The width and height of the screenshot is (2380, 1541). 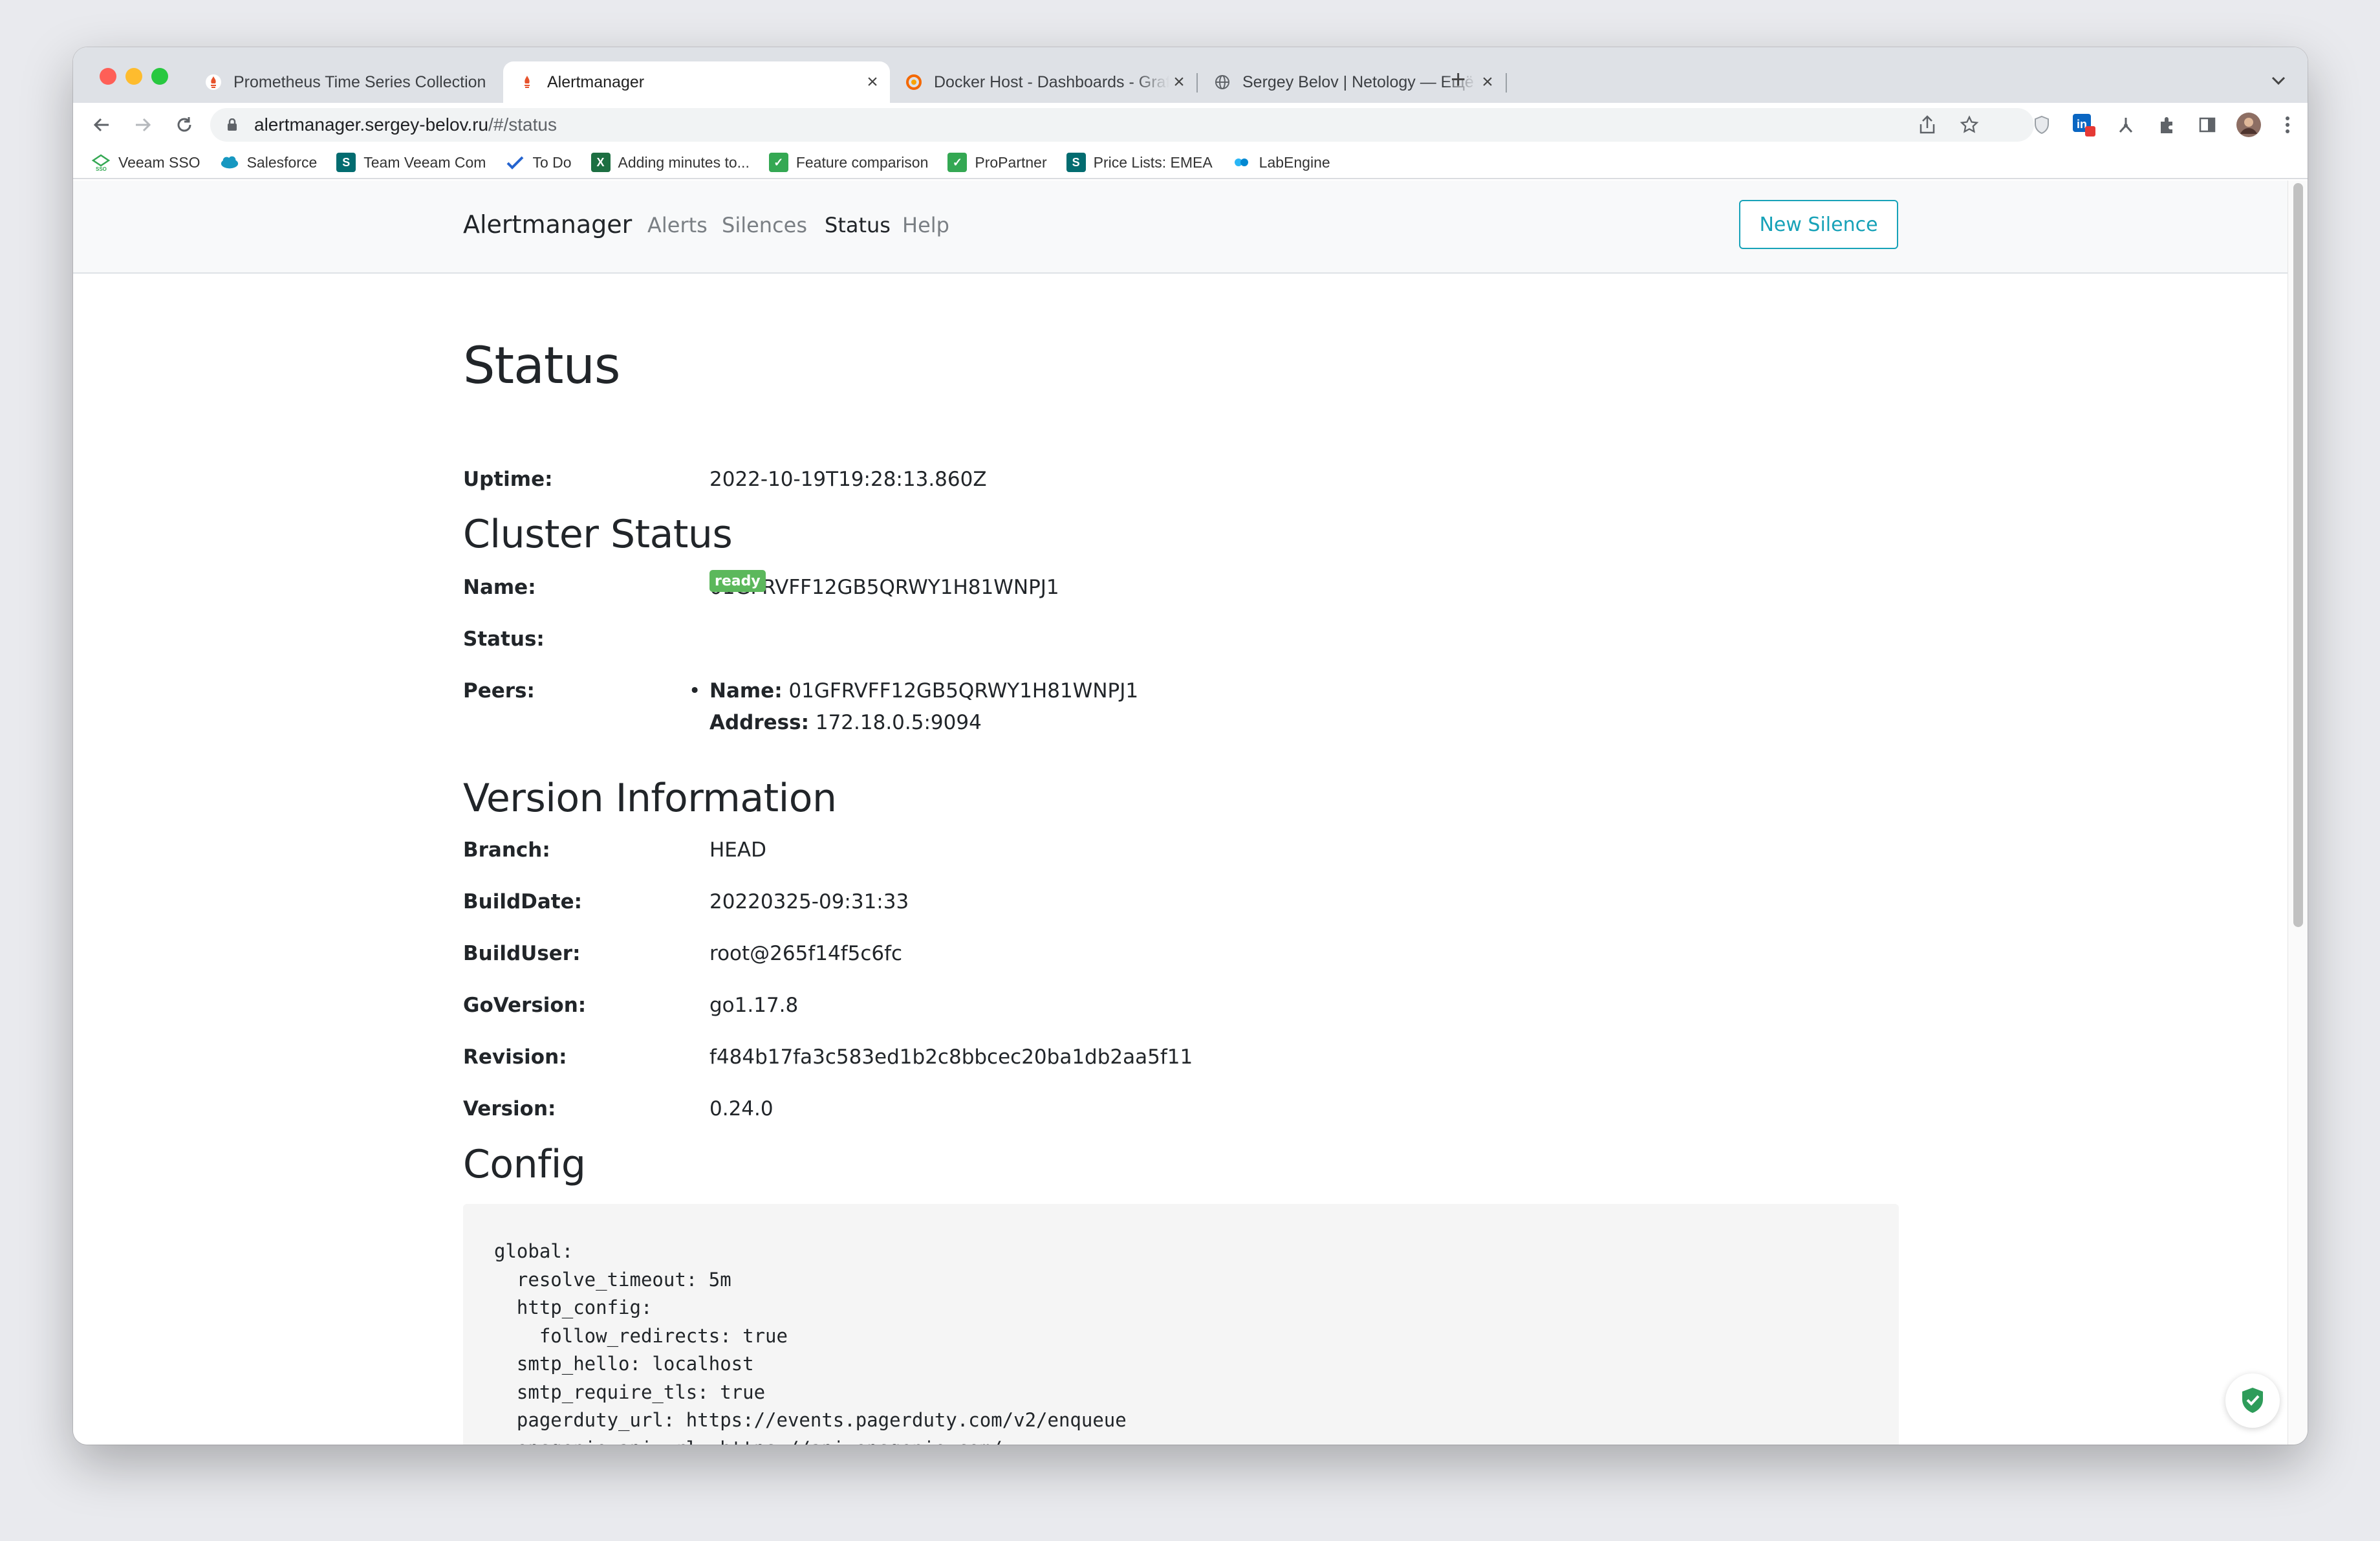 I want to click on config-line: resolve_timeout: 5m, so click(x=612, y=1279).